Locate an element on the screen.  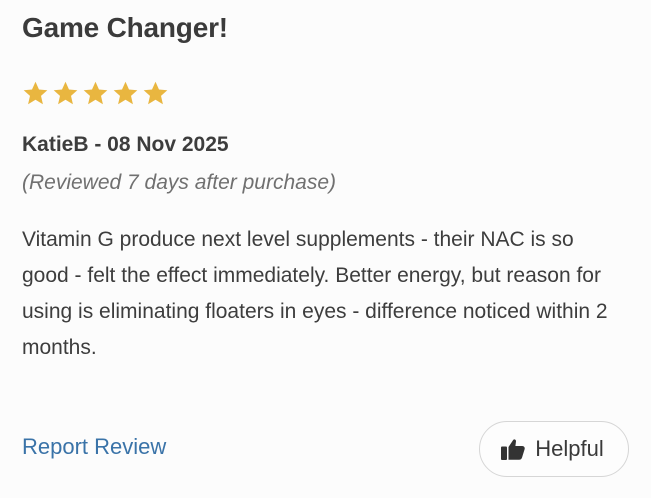
author-date: KatieB - 08 Nov 2025 is located at coordinates (125, 144).